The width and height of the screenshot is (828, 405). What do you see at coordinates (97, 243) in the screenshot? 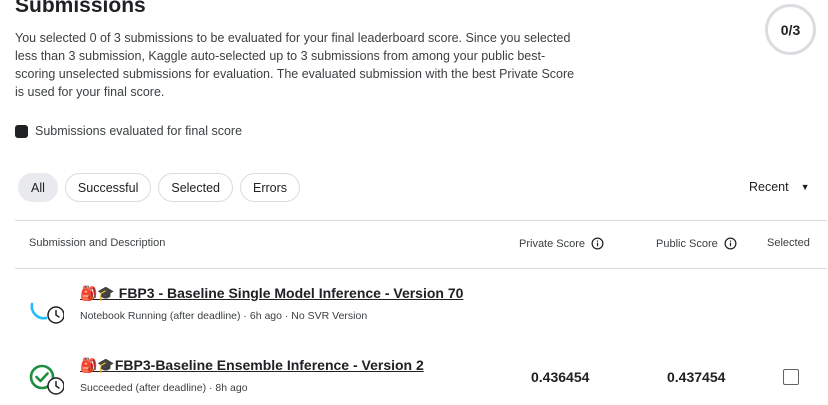
I see `header-submission: Submission and Description` at bounding box center [97, 243].